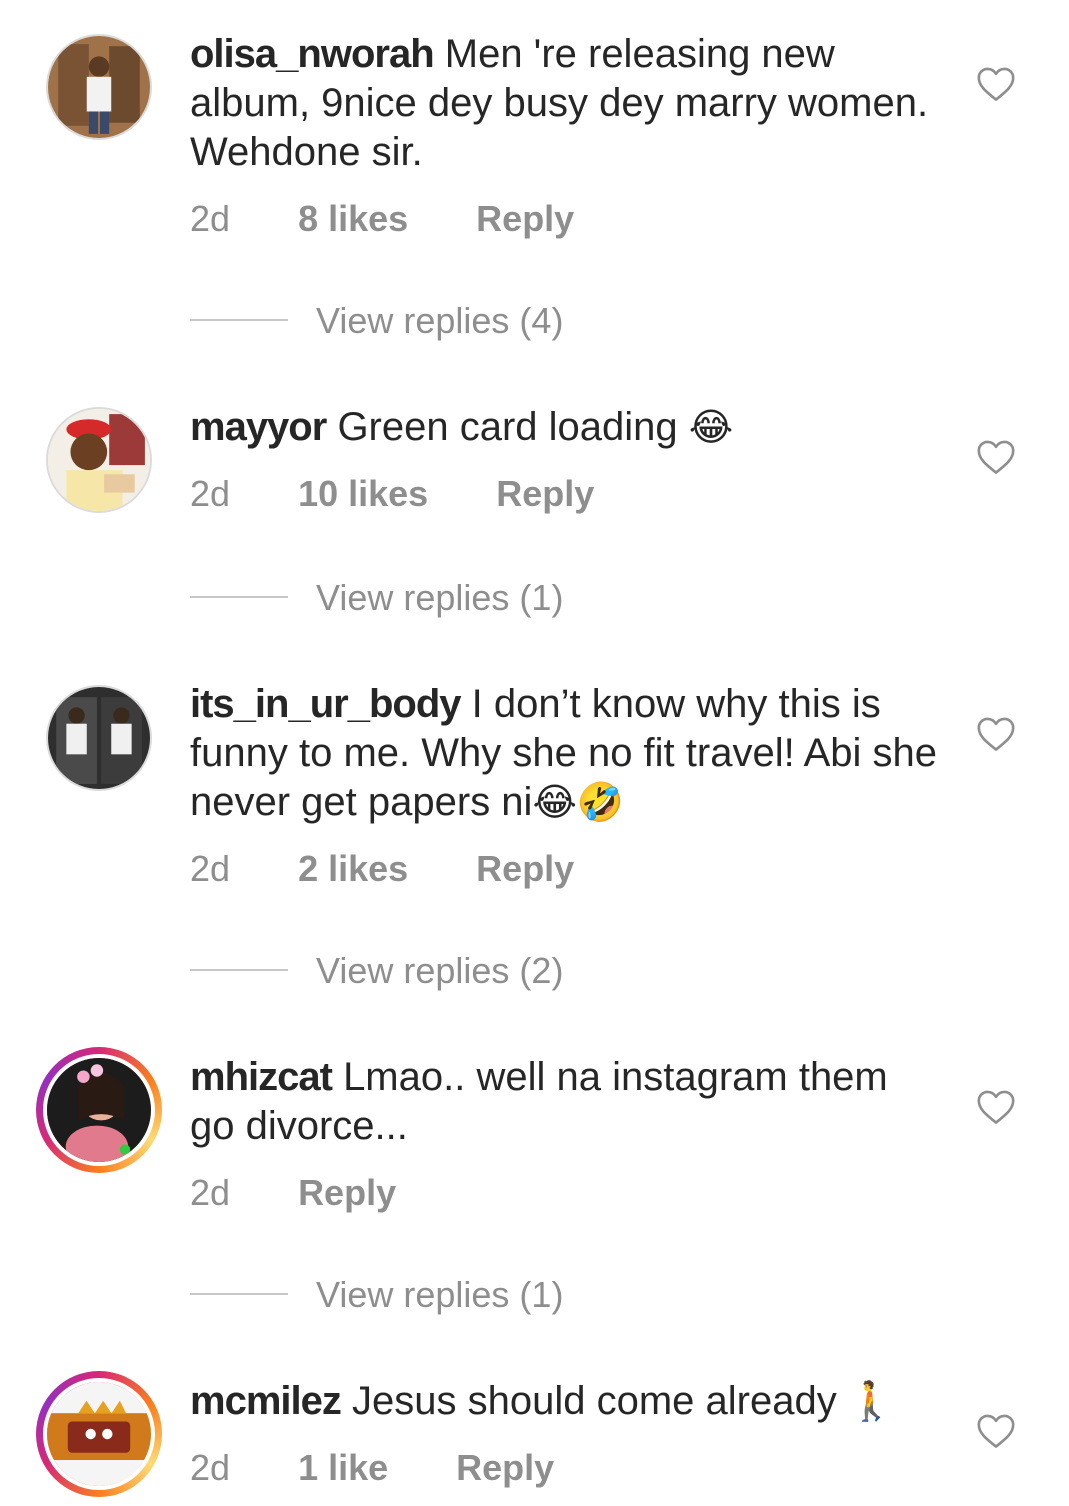 The width and height of the screenshot is (1069, 1506). I want to click on likes-count: 1 like, so click(343, 1468).